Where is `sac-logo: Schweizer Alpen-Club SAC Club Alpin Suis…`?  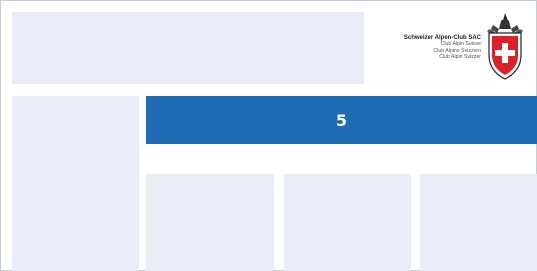 sac-logo: Schweizer Alpen-Club SAC Club Alpin Suis… is located at coordinates (449, 45).